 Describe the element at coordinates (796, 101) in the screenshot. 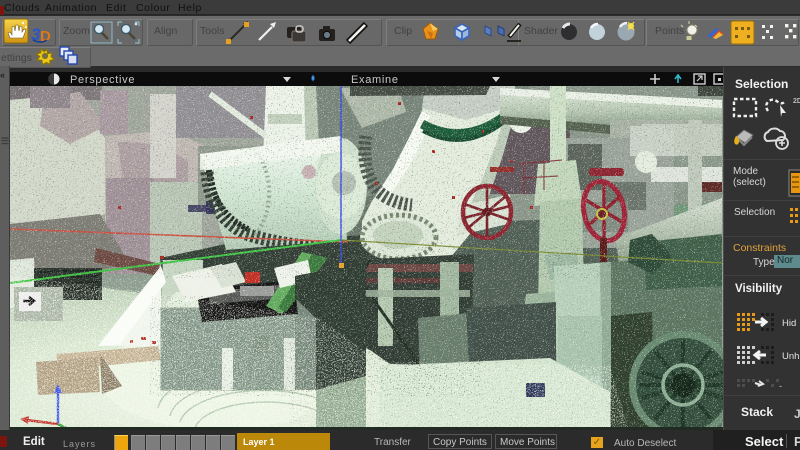

I see `svg-text: 2D` at that location.